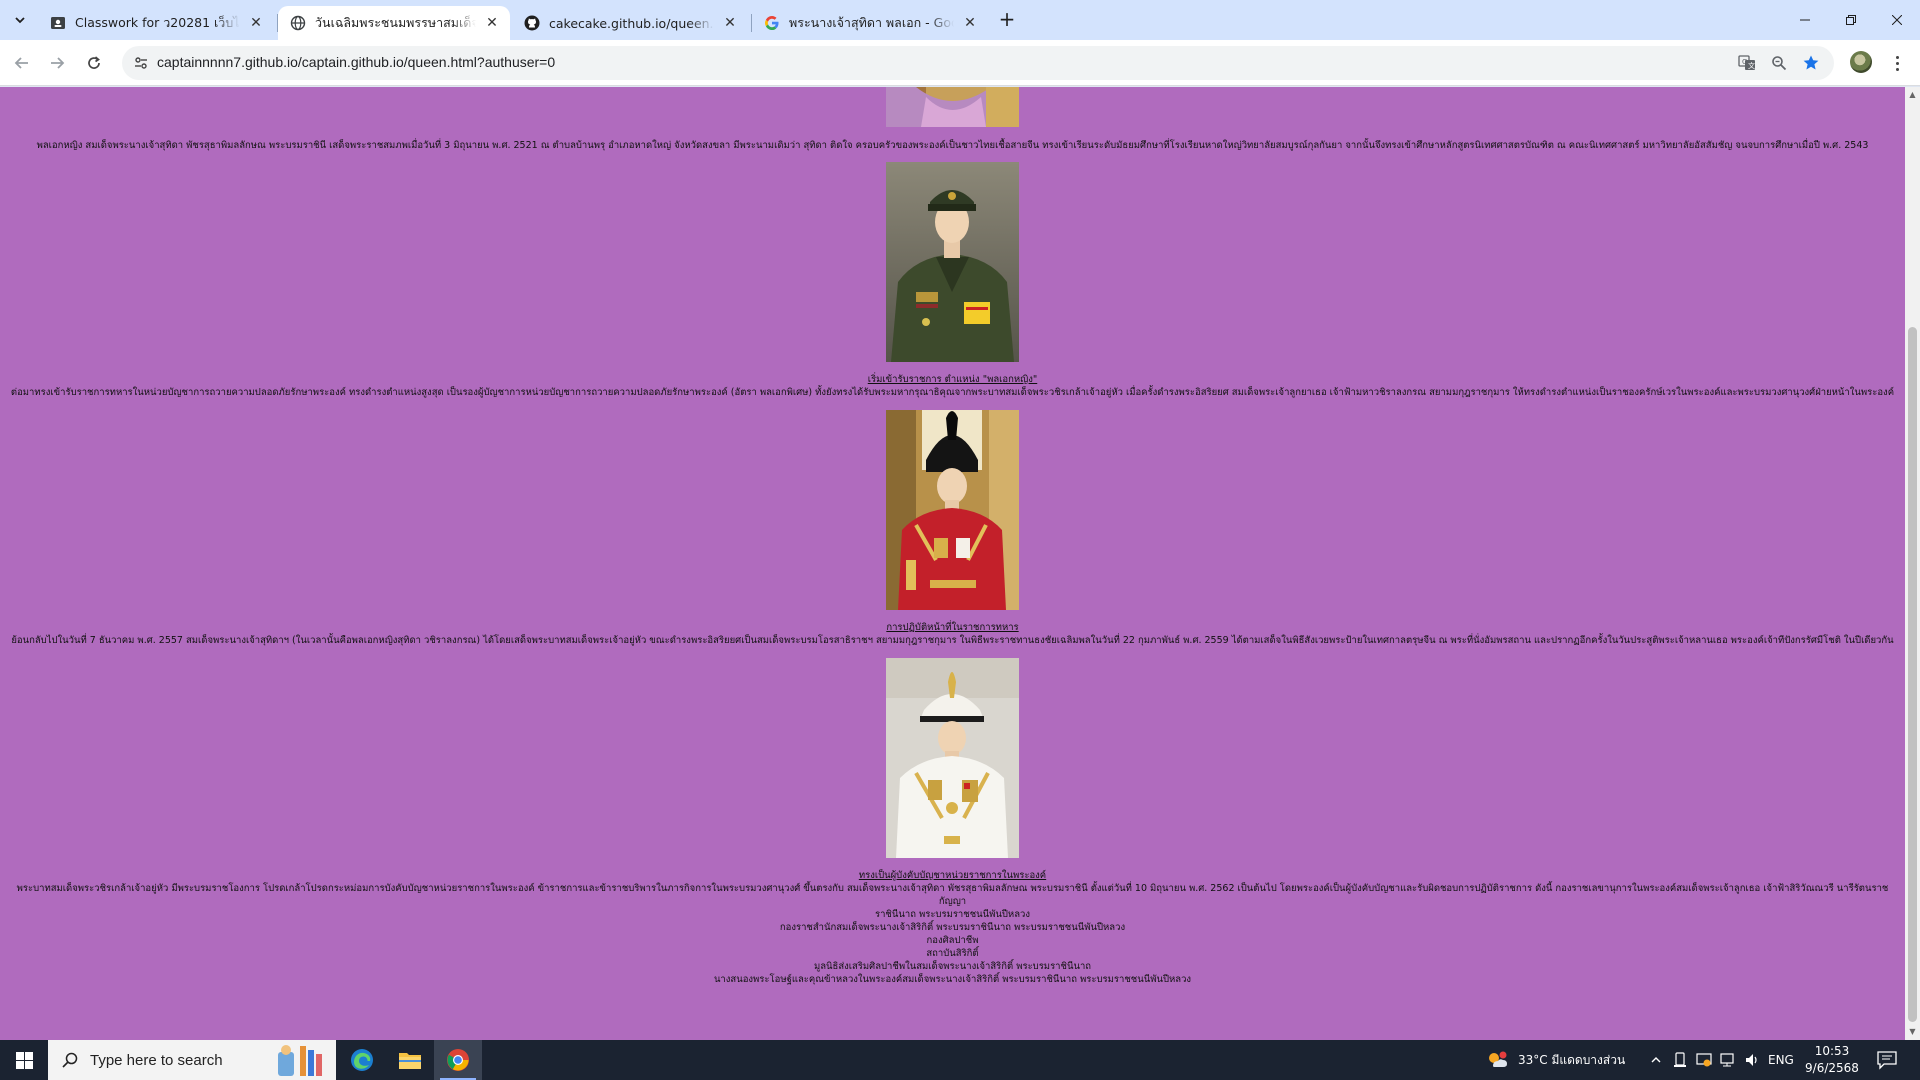 This screenshot has width=1920, height=1080. What do you see at coordinates (1752, 1060) in the screenshot?
I see `volume-icon` at bounding box center [1752, 1060].